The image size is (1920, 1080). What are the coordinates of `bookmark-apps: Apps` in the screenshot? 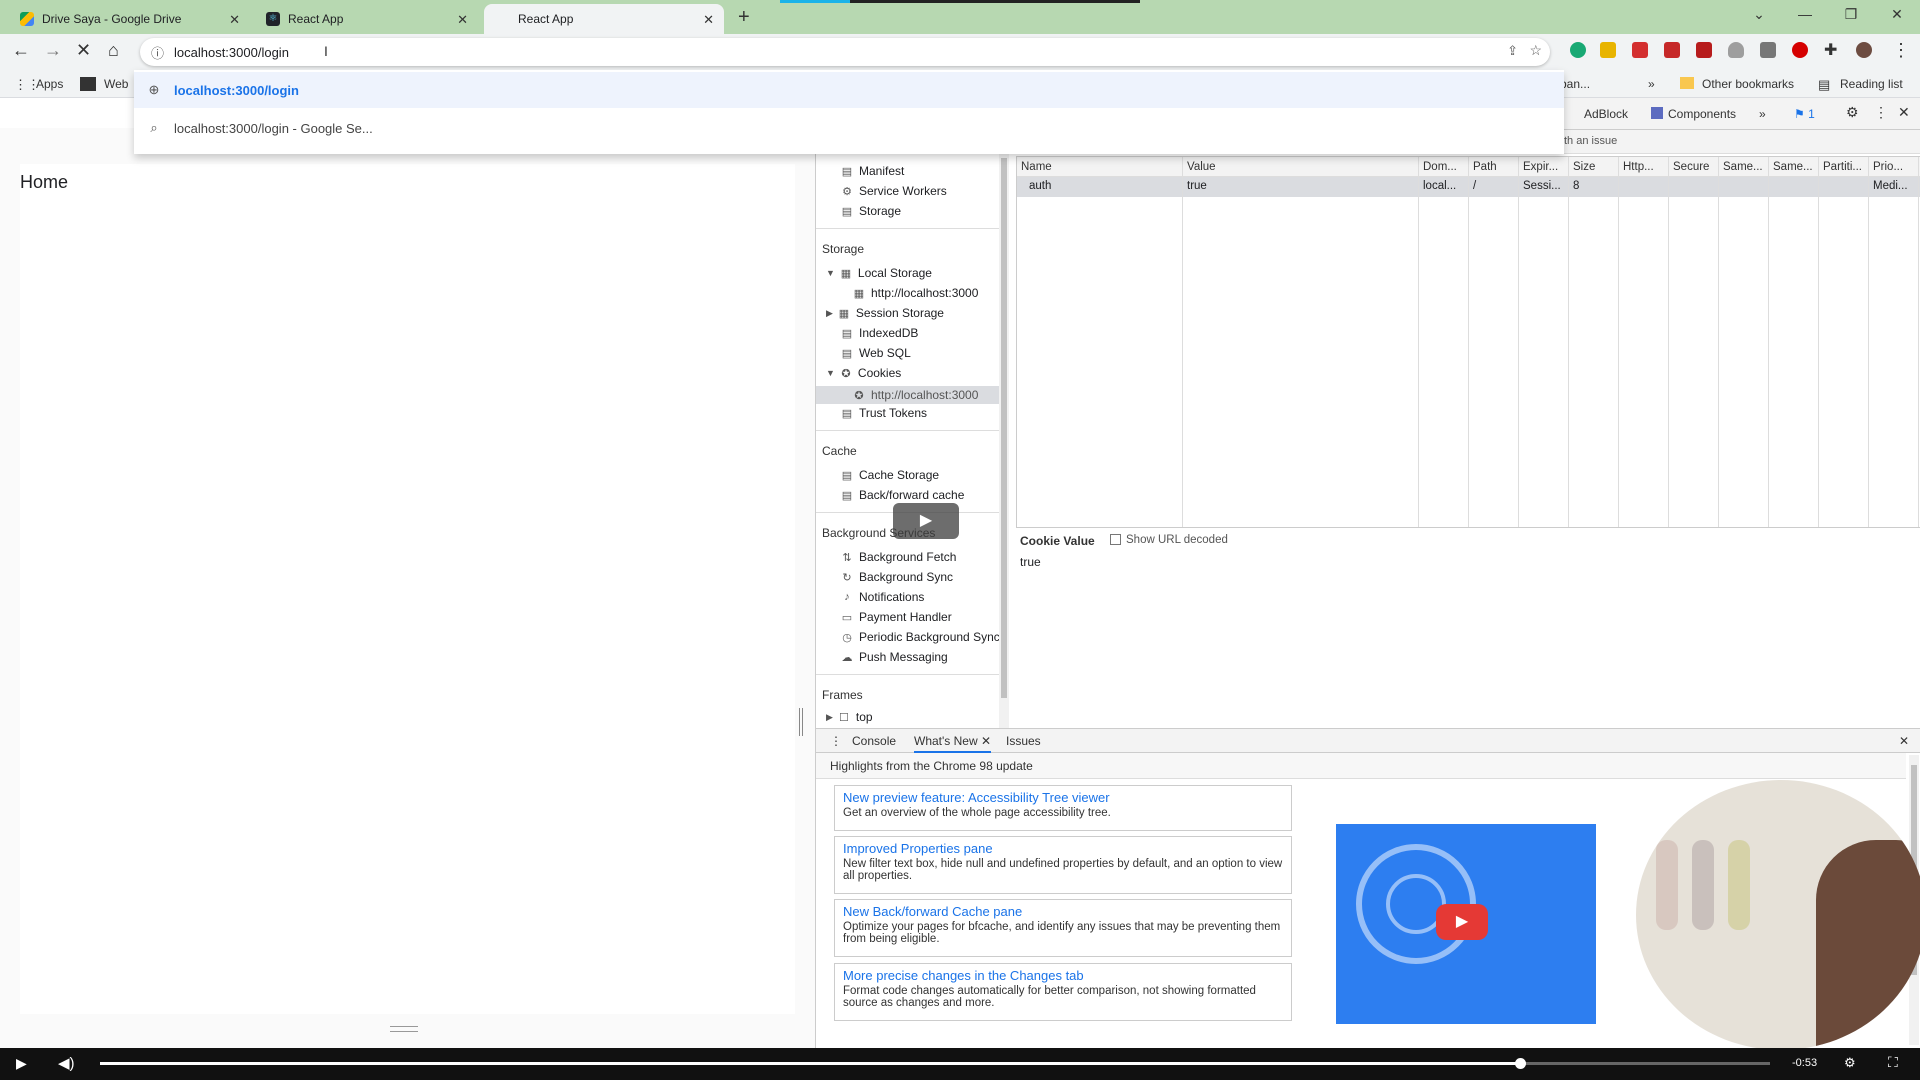 It's located at (49, 84).